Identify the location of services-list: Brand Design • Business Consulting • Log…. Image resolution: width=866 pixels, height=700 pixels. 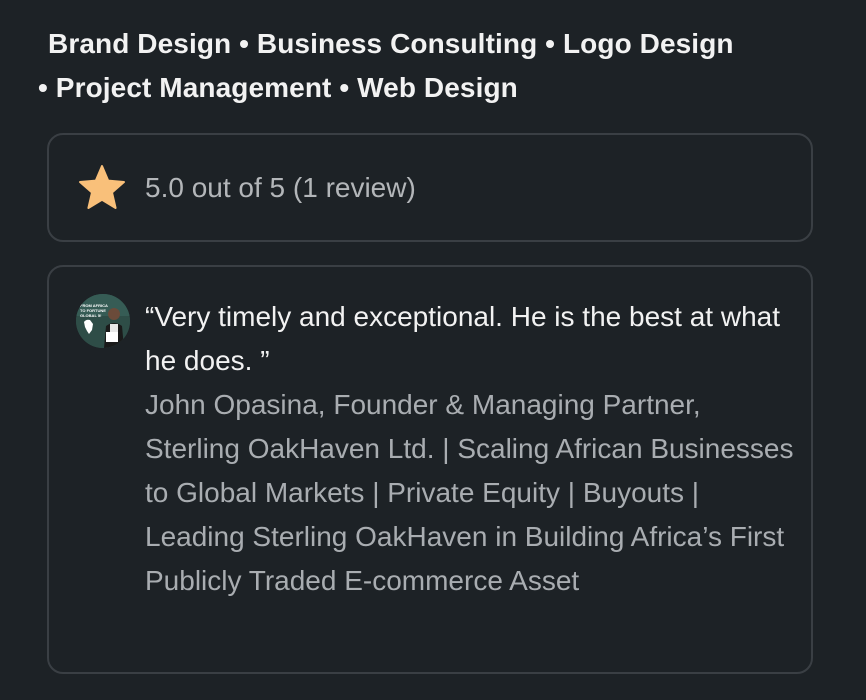
(438, 66).